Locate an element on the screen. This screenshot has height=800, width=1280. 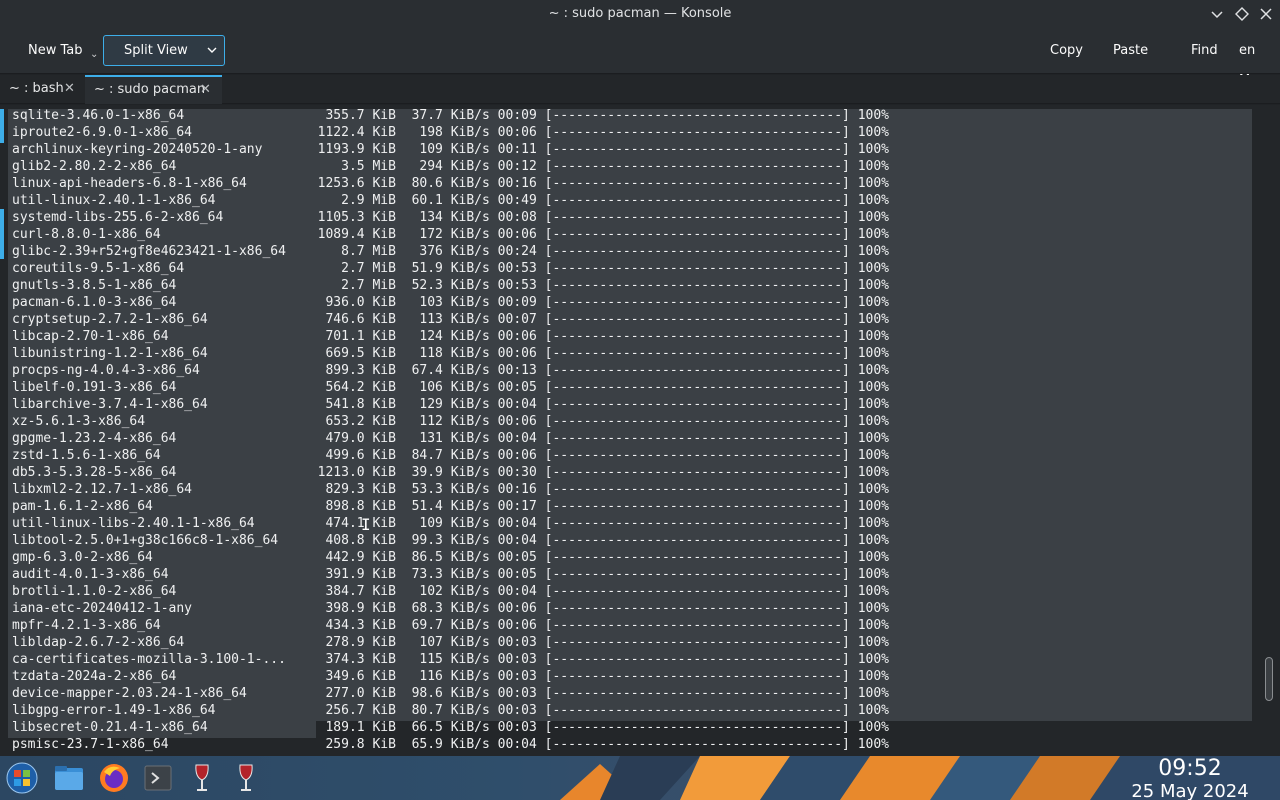
package-name: libcap-2.70-1-x86_64 is located at coordinates (90, 336).